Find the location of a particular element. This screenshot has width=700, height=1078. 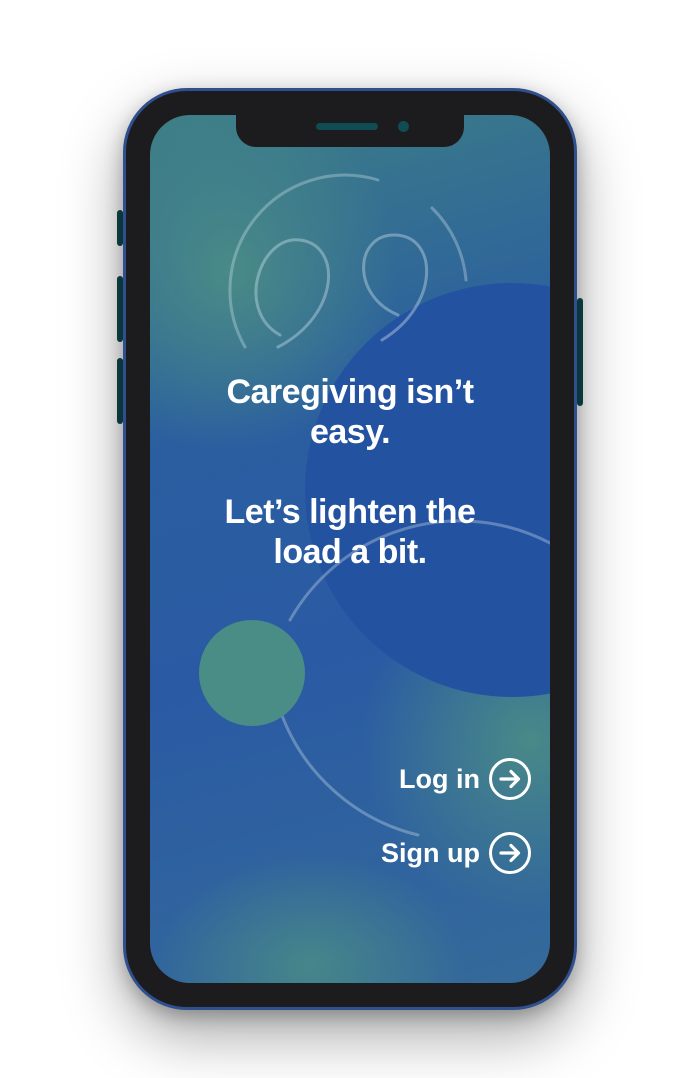

small-circle-shape is located at coordinates (252, 673).